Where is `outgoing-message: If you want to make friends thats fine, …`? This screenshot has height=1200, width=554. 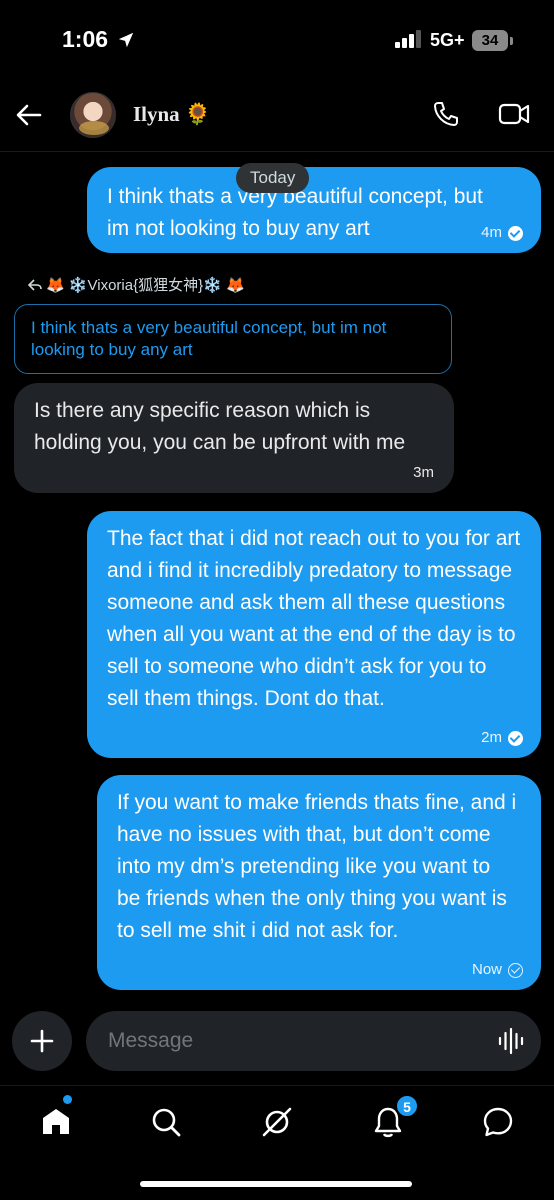
outgoing-message: If you want to make friends thats fine, … is located at coordinates (319, 882).